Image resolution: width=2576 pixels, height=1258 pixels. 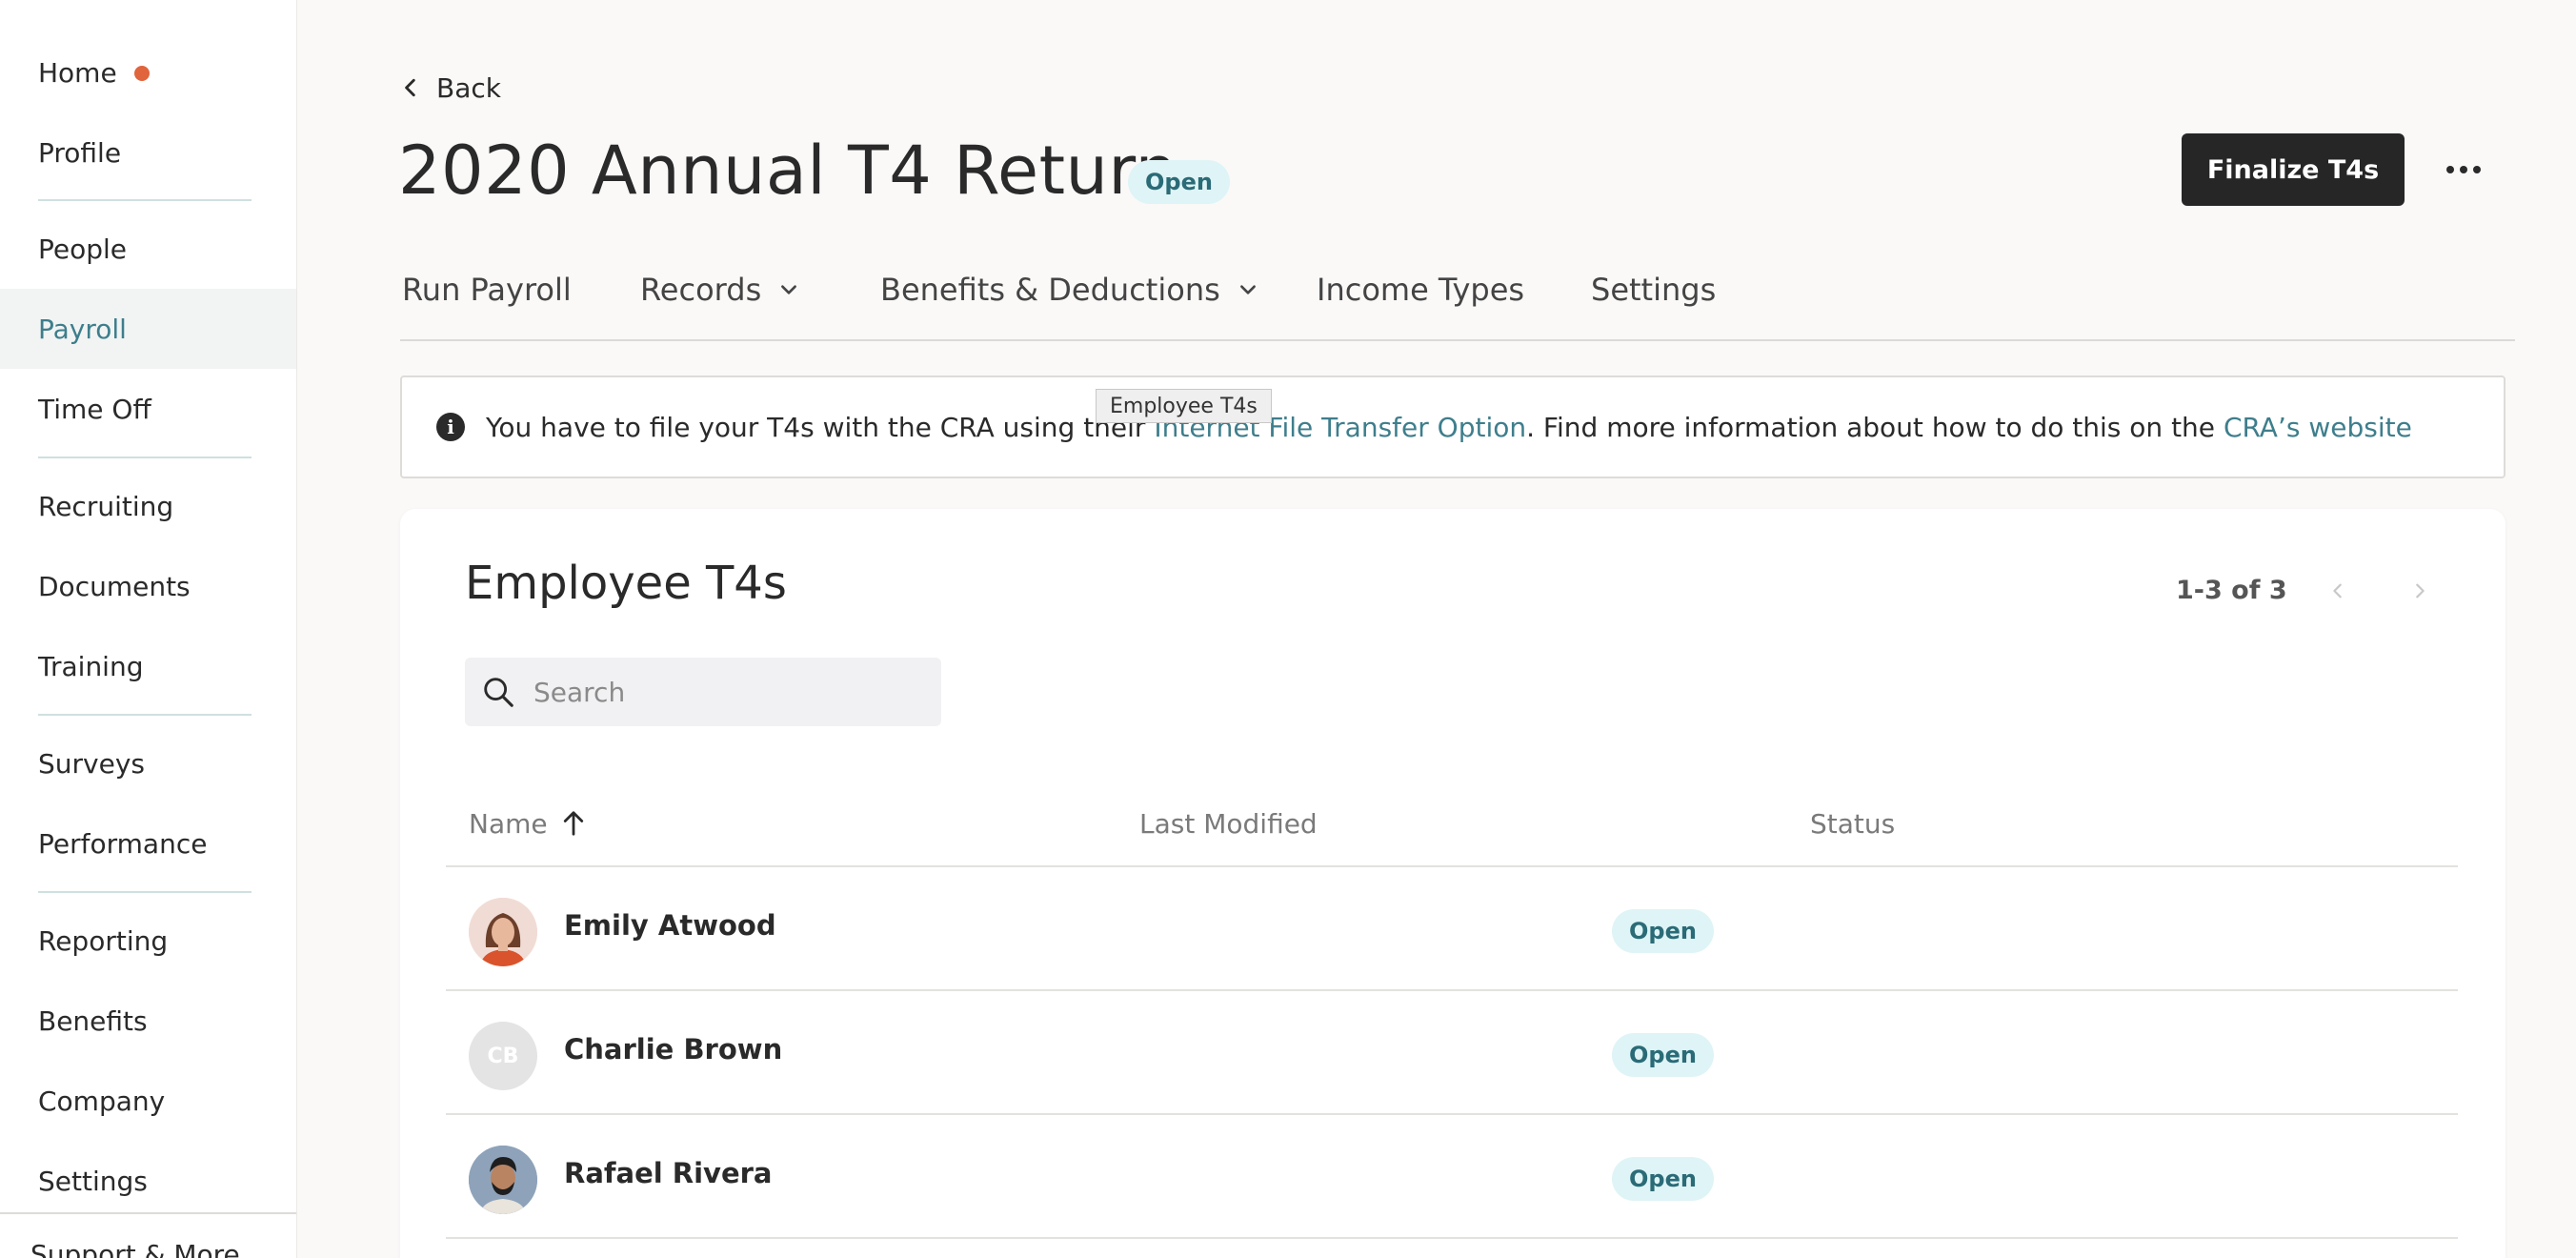 I want to click on employee-name: Emily Atwood, so click(x=670, y=925).